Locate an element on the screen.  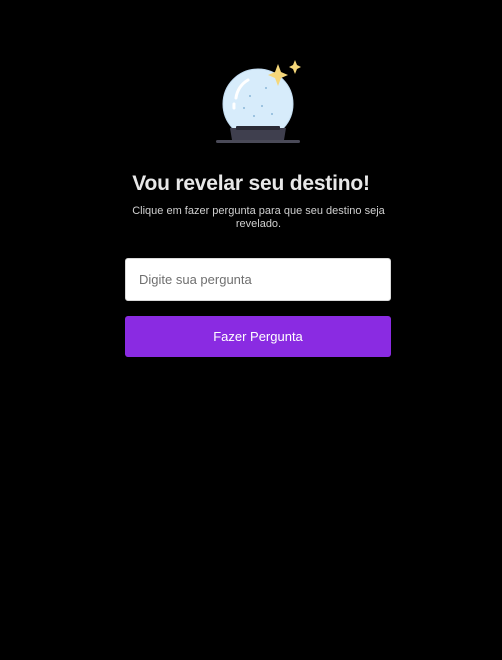
question-input is located at coordinates (258, 279).